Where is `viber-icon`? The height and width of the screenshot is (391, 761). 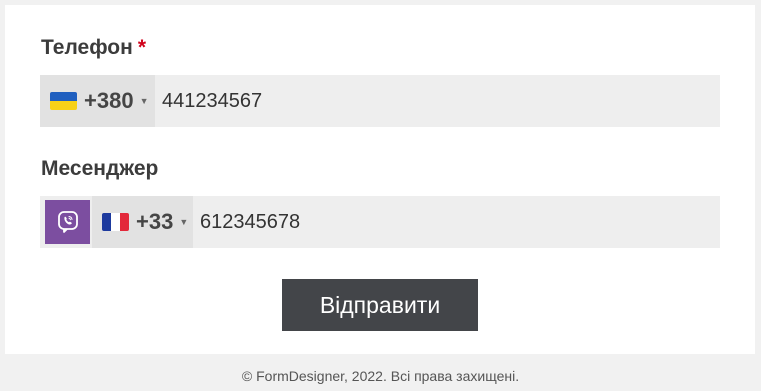
viber-icon is located at coordinates (67, 222).